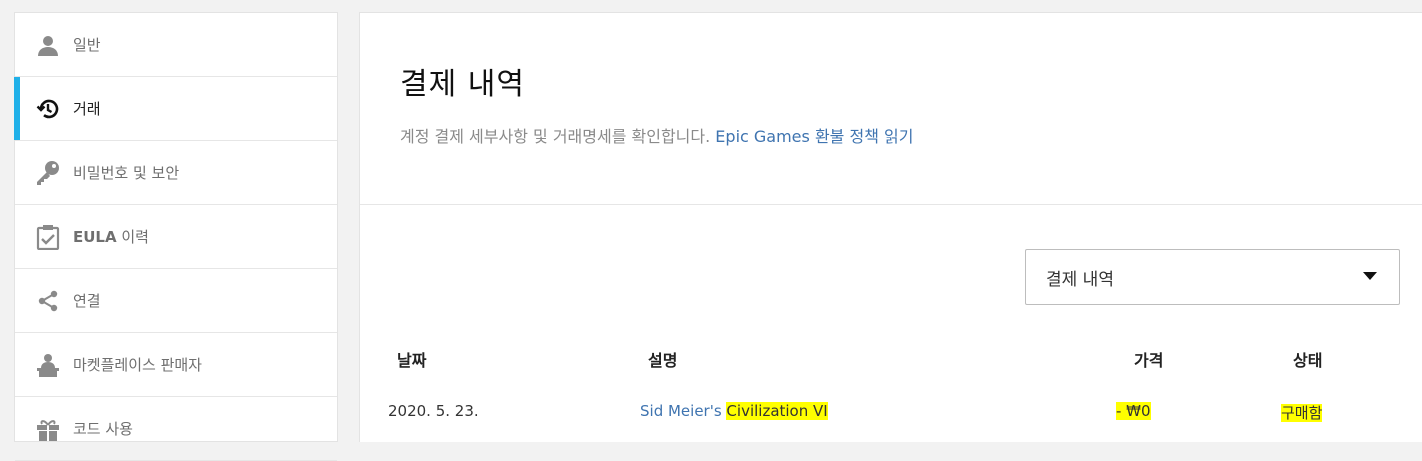 This screenshot has width=1422, height=461. What do you see at coordinates (48, 109) in the screenshot?
I see `history-icon` at bounding box center [48, 109].